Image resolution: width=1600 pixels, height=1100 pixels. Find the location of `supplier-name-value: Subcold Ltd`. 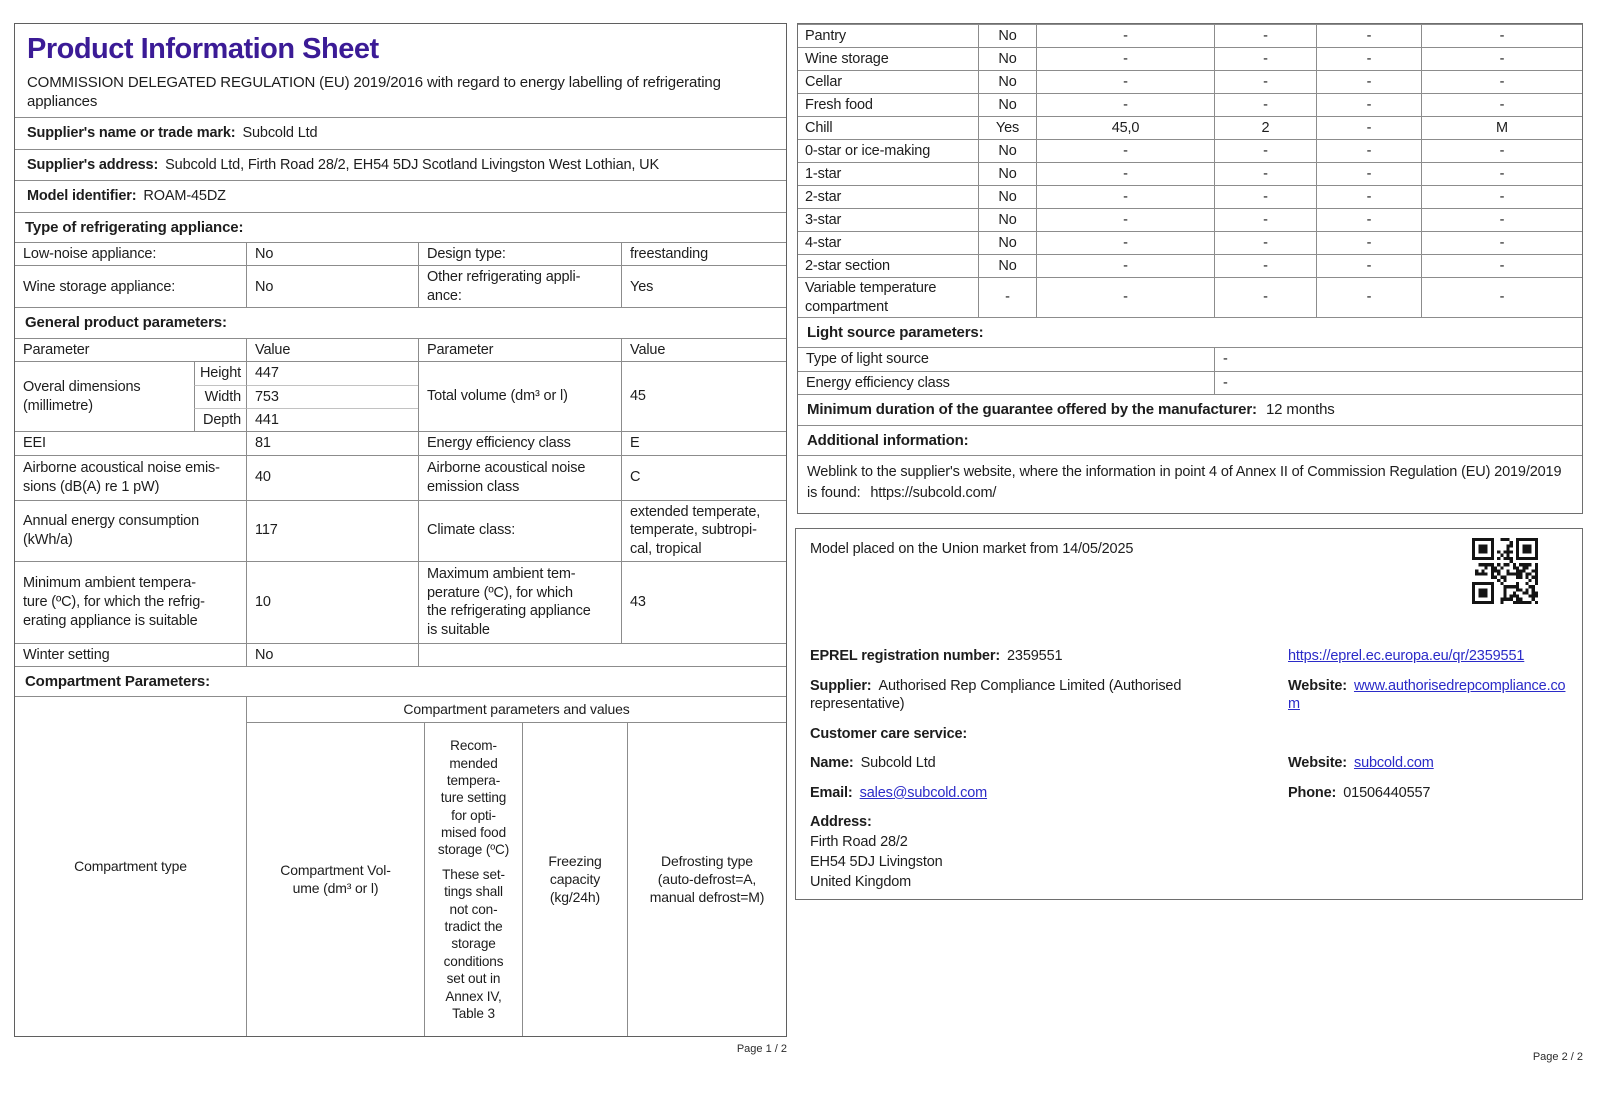

supplier-name-value: Subcold Ltd is located at coordinates (280, 133).